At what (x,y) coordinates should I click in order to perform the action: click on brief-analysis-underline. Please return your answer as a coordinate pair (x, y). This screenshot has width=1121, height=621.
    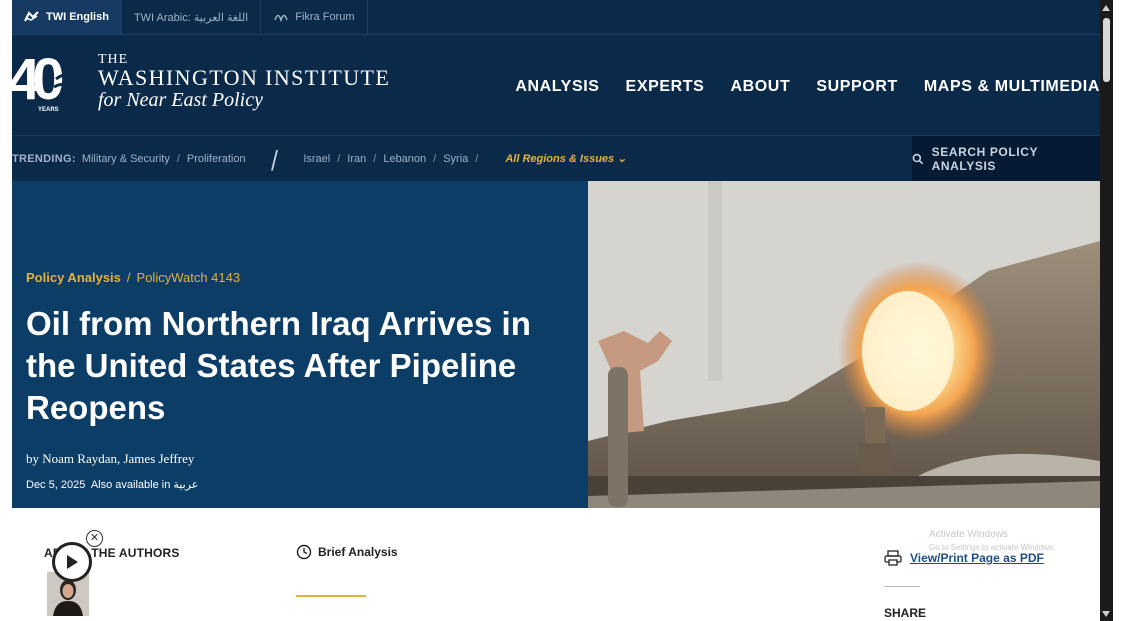
    Looking at the image, I should click on (331, 596).